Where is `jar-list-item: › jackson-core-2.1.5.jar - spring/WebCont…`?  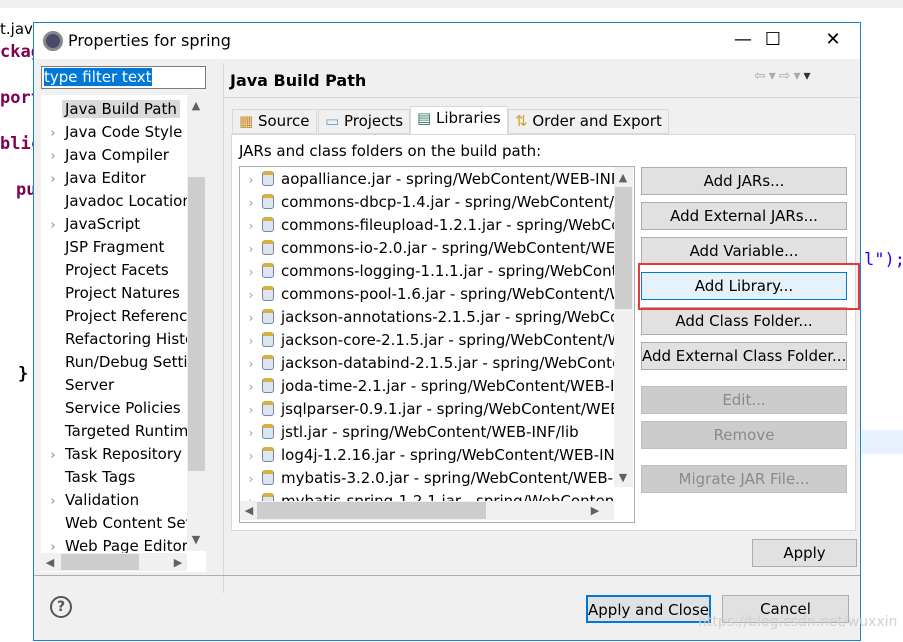 jar-list-item: › jackson-core-2.1.5.jar - spring/WebCont… is located at coordinates (427, 340).